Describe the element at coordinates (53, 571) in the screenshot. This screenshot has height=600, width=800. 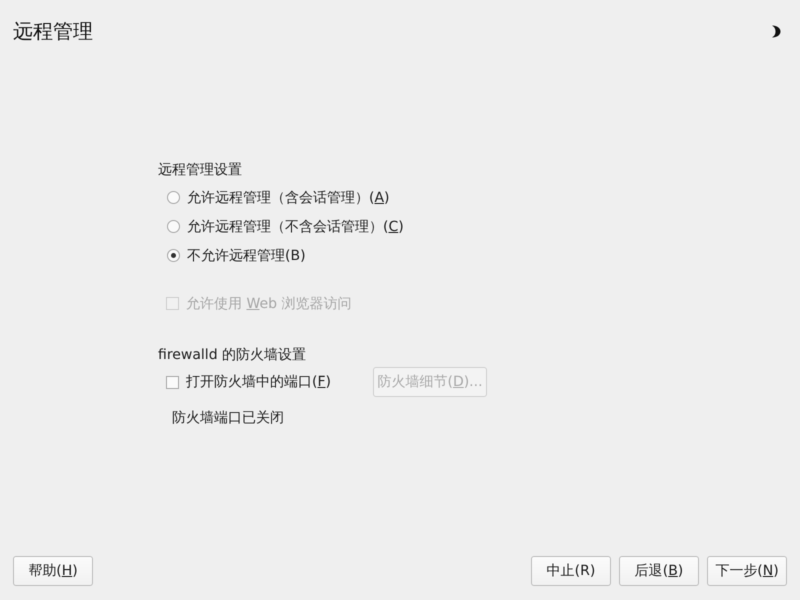
I see `help-button: 帮助(H)` at that location.